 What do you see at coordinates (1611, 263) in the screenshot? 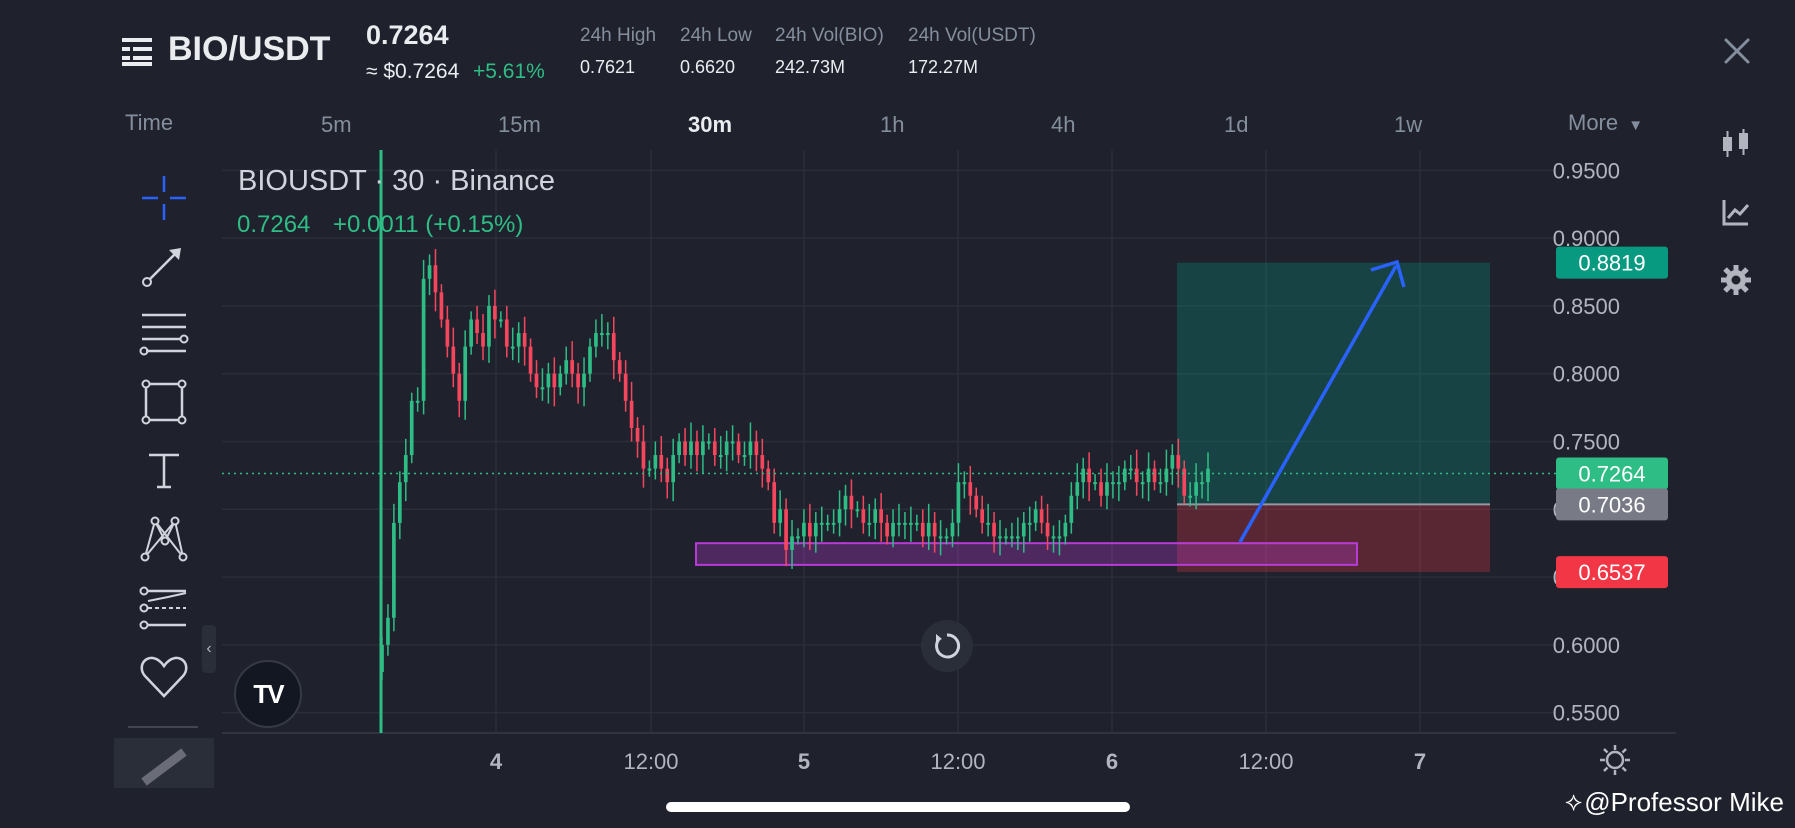
I see `price-tag-label: 0.8819` at bounding box center [1611, 263].